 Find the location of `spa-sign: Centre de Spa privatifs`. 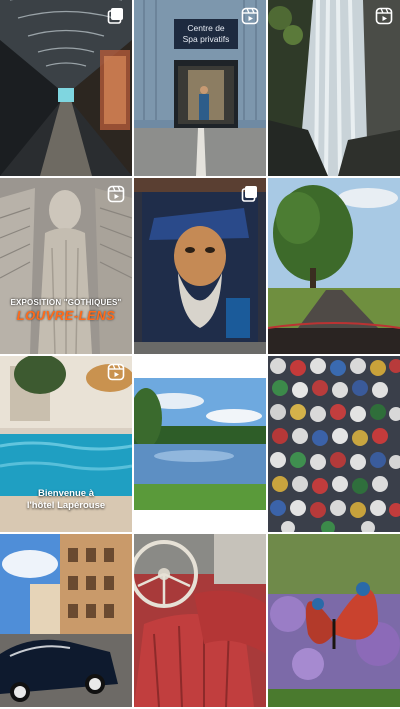

spa-sign: Centre de Spa privatifs is located at coordinates (206, 34).